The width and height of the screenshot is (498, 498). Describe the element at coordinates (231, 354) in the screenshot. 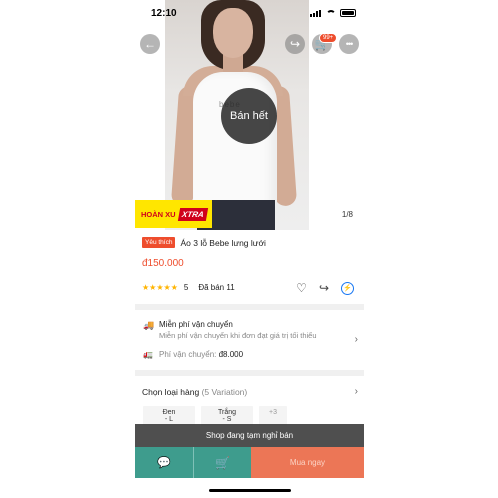

I see `shipping-fee-value: đ8.000` at that location.